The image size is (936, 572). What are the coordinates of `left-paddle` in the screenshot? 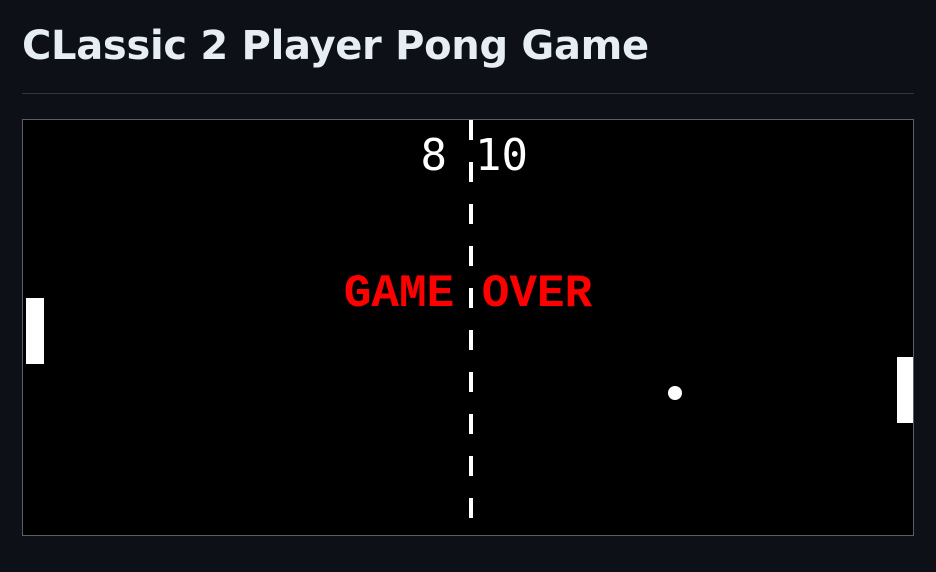 It's located at (35, 331).